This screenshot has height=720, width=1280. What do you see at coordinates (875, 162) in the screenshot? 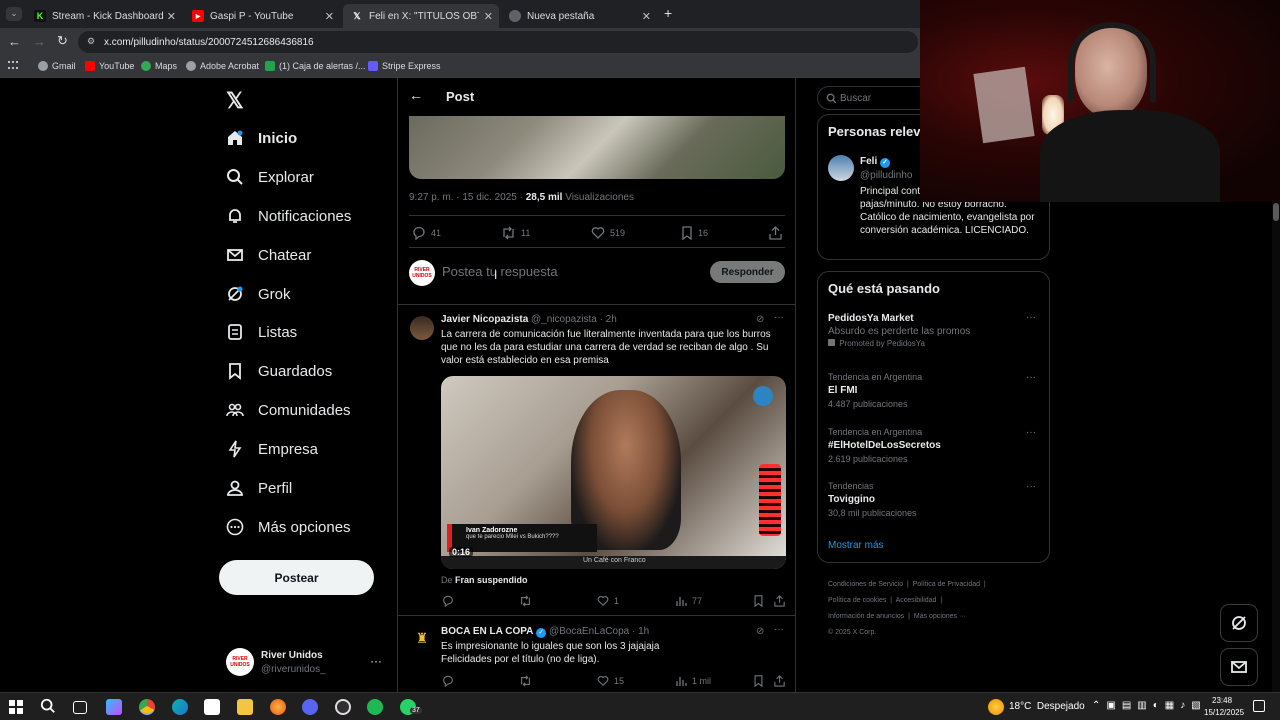
I see `person-name-row: Feli ✓` at bounding box center [875, 162].